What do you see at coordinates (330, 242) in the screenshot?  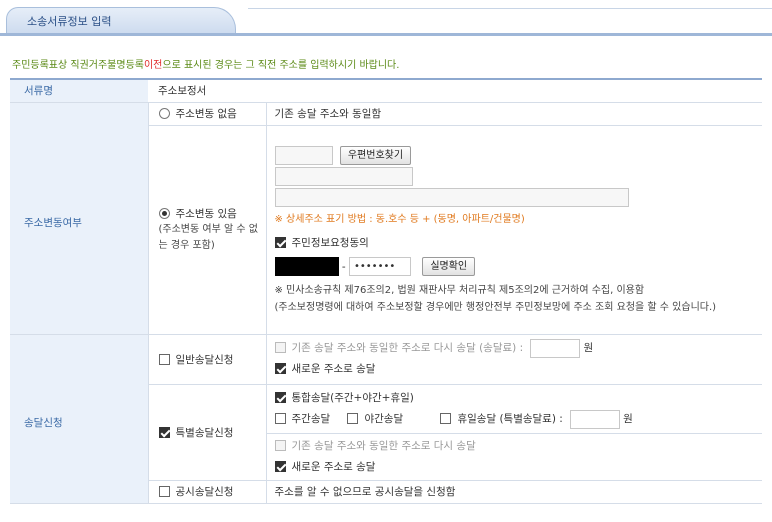 I see `consent-label: 주민정보요청동의` at bounding box center [330, 242].